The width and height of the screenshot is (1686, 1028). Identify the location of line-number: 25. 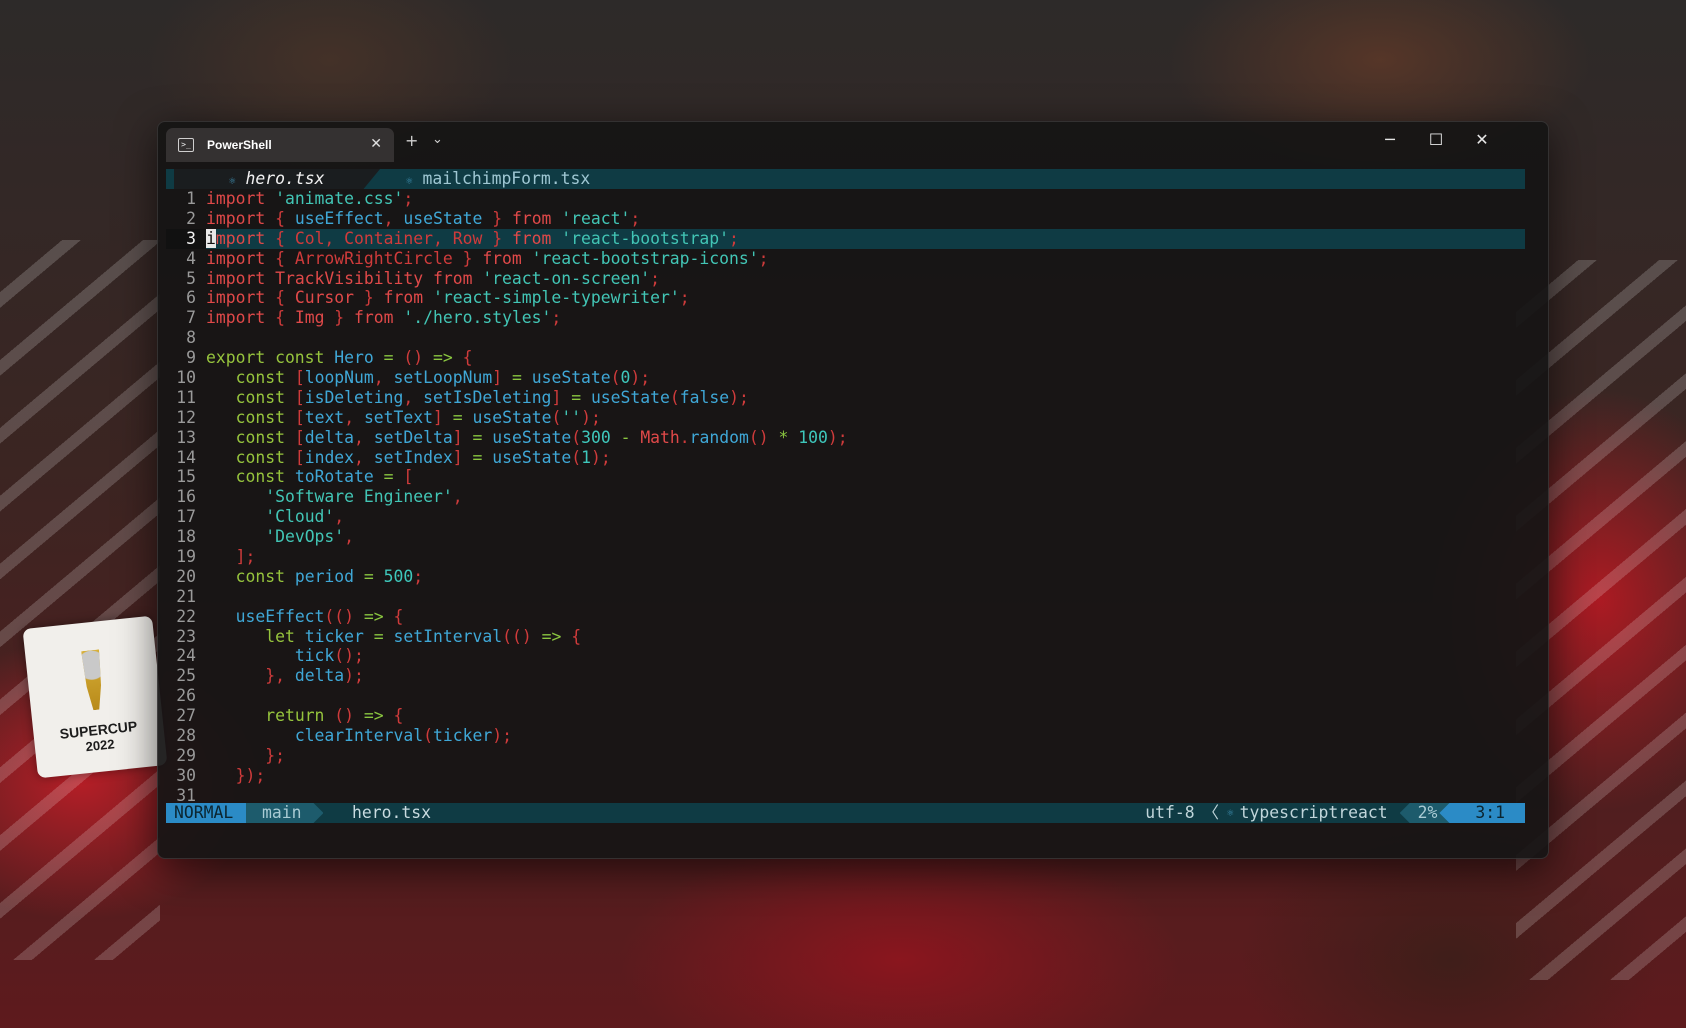
(186, 676).